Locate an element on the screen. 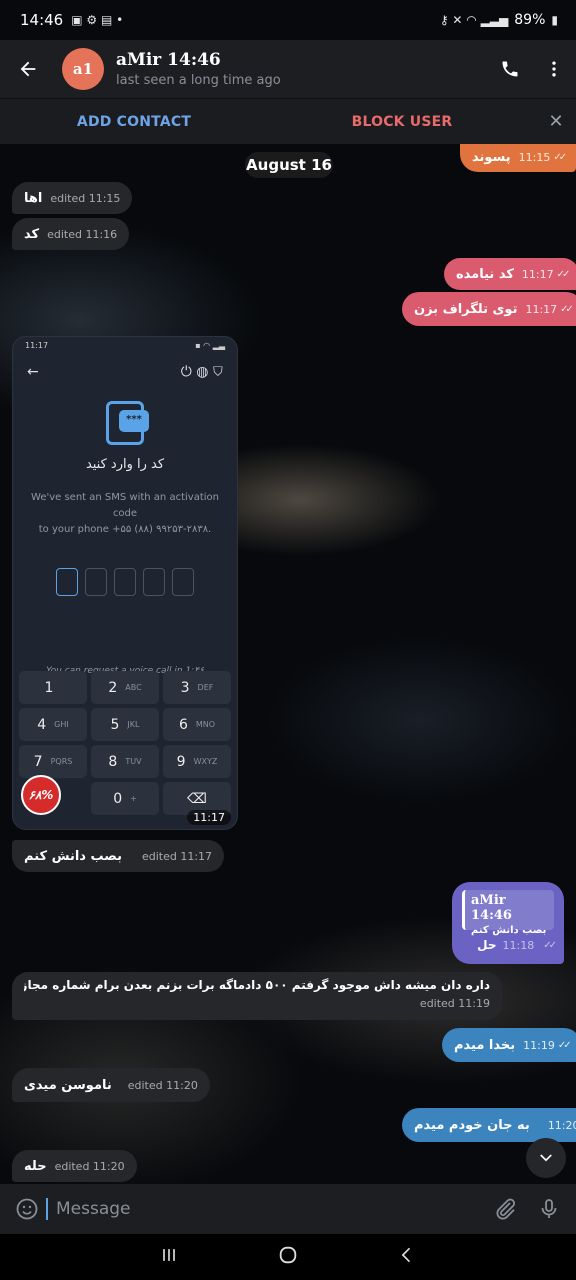  message-incoming: کد edited 11:16 is located at coordinates (71, 234).